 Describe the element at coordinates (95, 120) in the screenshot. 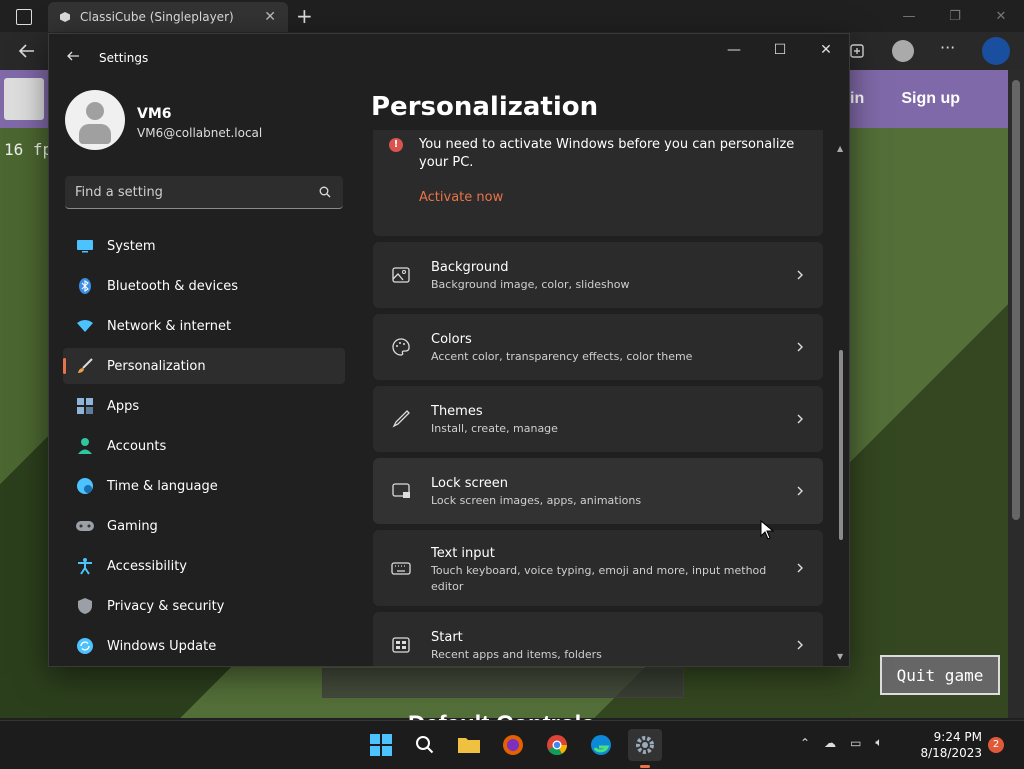

I see `avatar` at that location.